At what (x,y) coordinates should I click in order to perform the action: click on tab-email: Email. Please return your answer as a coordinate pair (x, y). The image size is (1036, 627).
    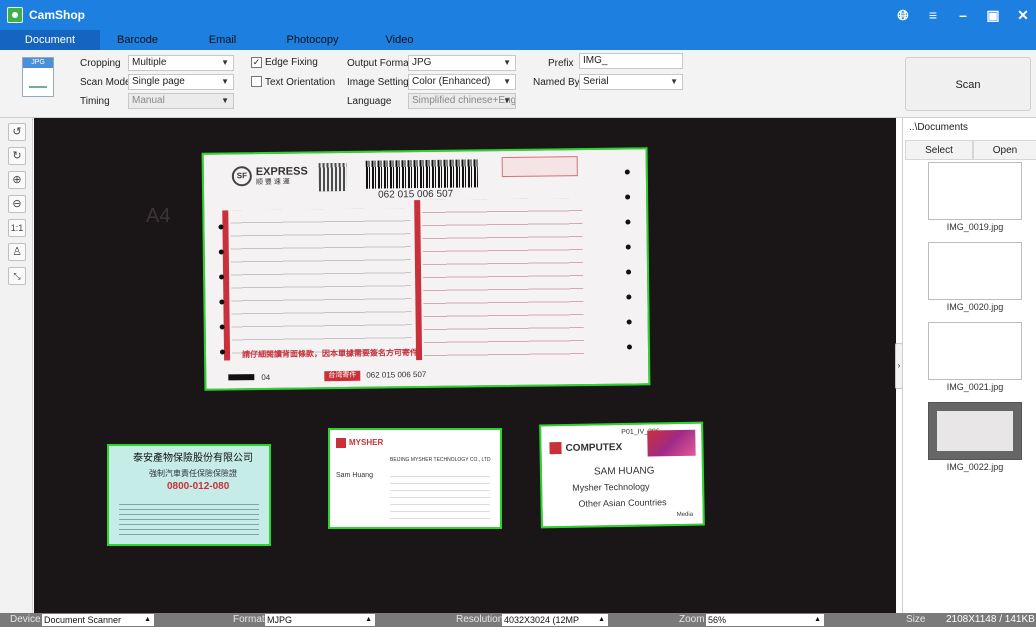
    Looking at the image, I should click on (222, 40).